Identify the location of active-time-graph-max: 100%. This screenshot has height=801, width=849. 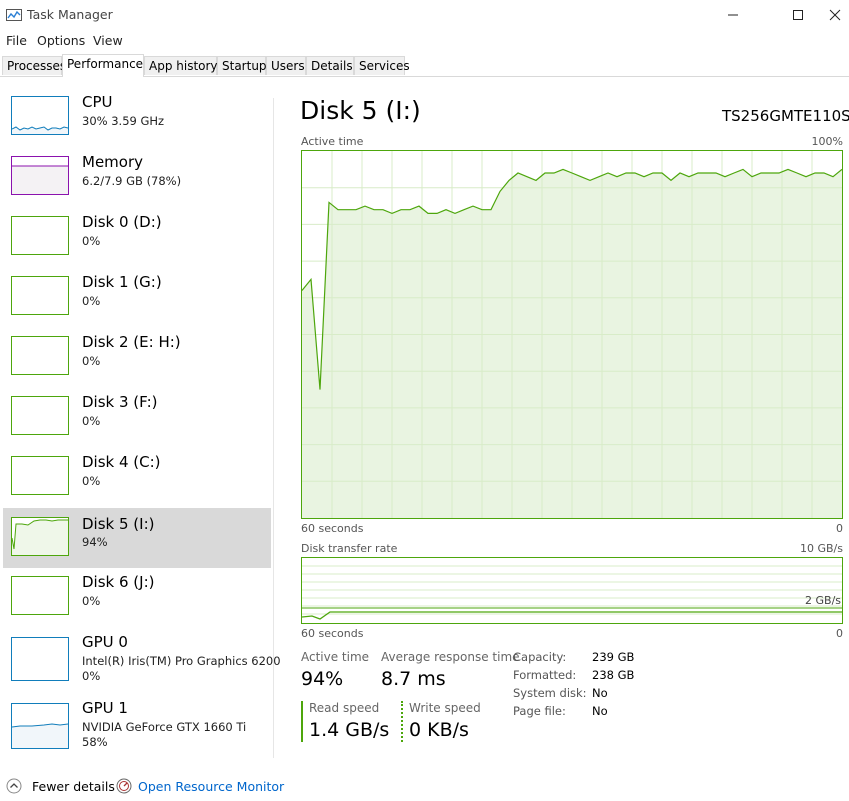
(827, 141).